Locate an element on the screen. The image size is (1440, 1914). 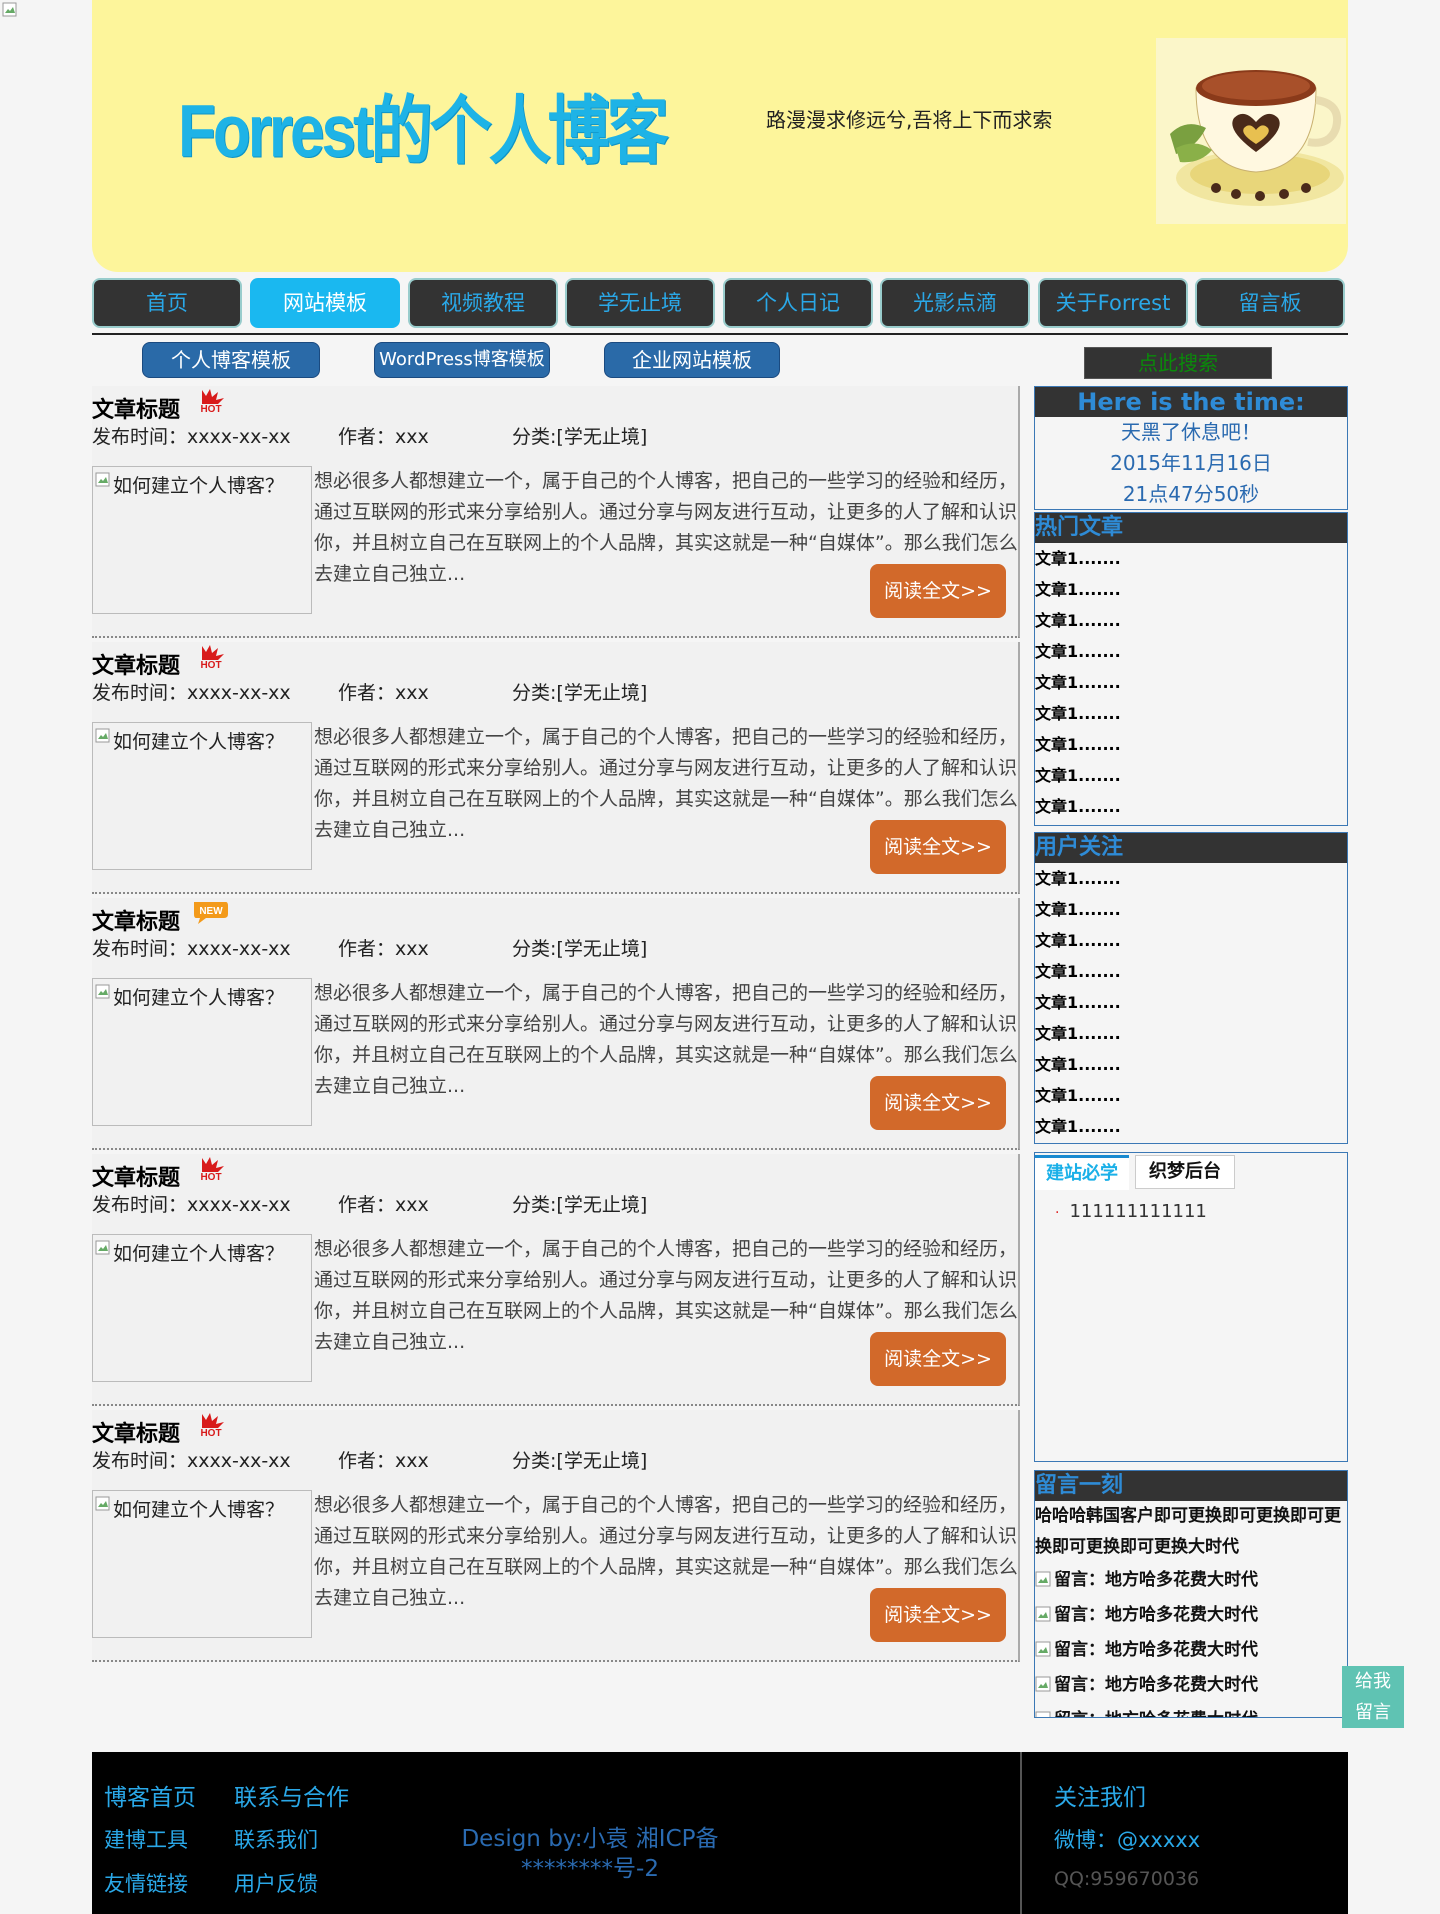
site-motto: 路漫漫求修远兮,吾将上下而求索 is located at coordinates (909, 120).